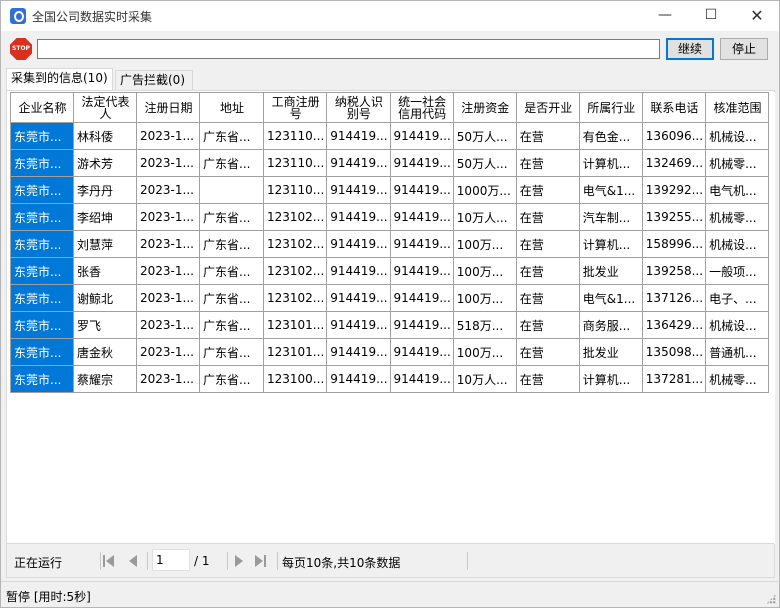 The height and width of the screenshot is (608, 780). What do you see at coordinates (105, 352) in the screenshot?
I see `table-cell: 唐金秋` at bounding box center [105, 352].